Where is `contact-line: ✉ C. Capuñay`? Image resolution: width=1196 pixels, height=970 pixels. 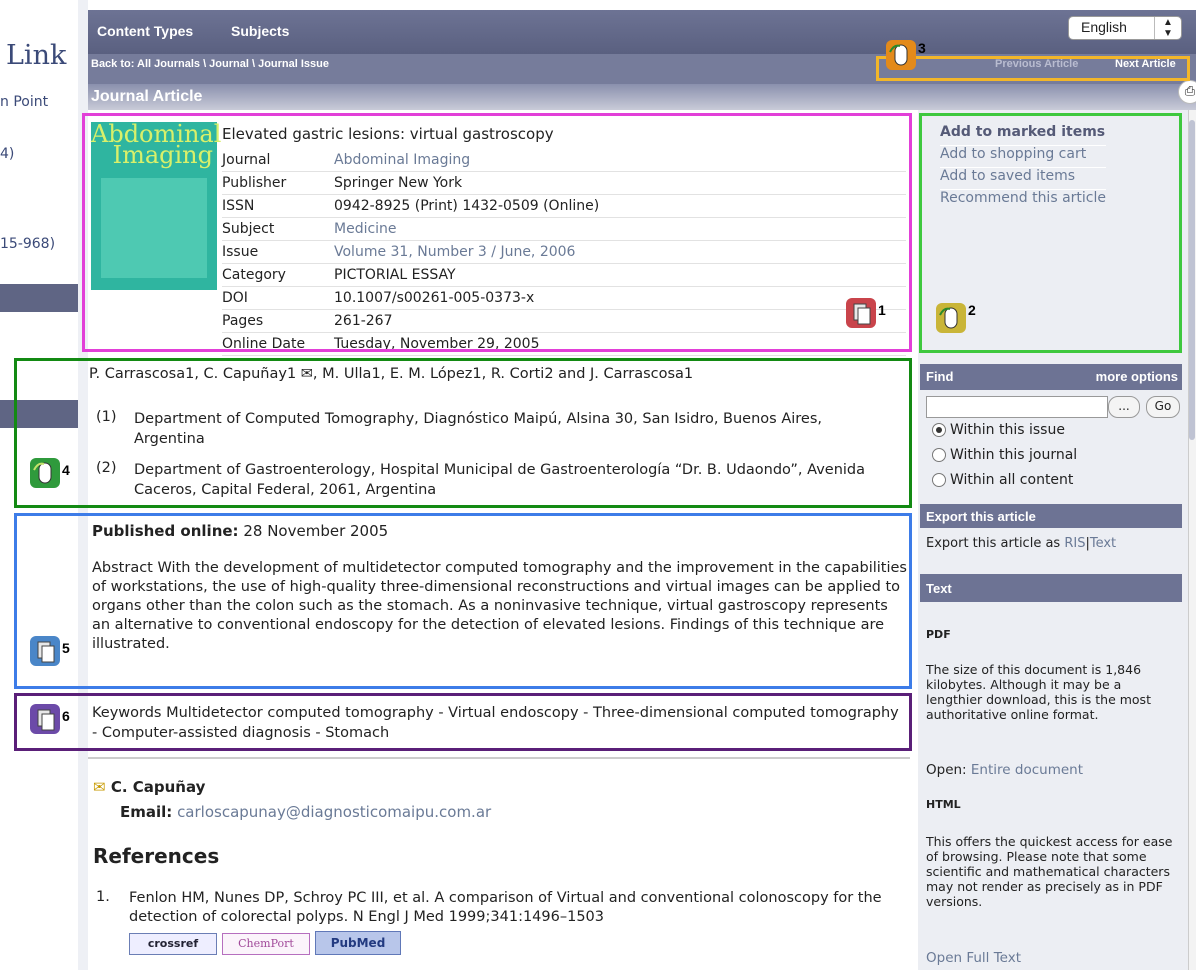 contact-line: ✉ C. Capuñay is located at coordinates (149, 787).